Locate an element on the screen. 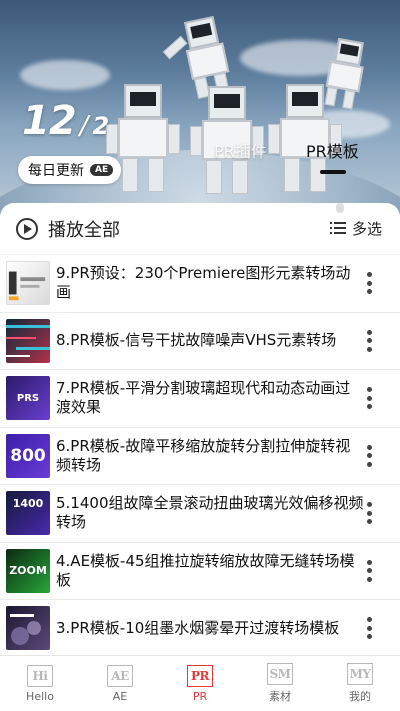 This screenshot has width=400, height=711. hi-icon: Hi is located at coordinates (40, 675).